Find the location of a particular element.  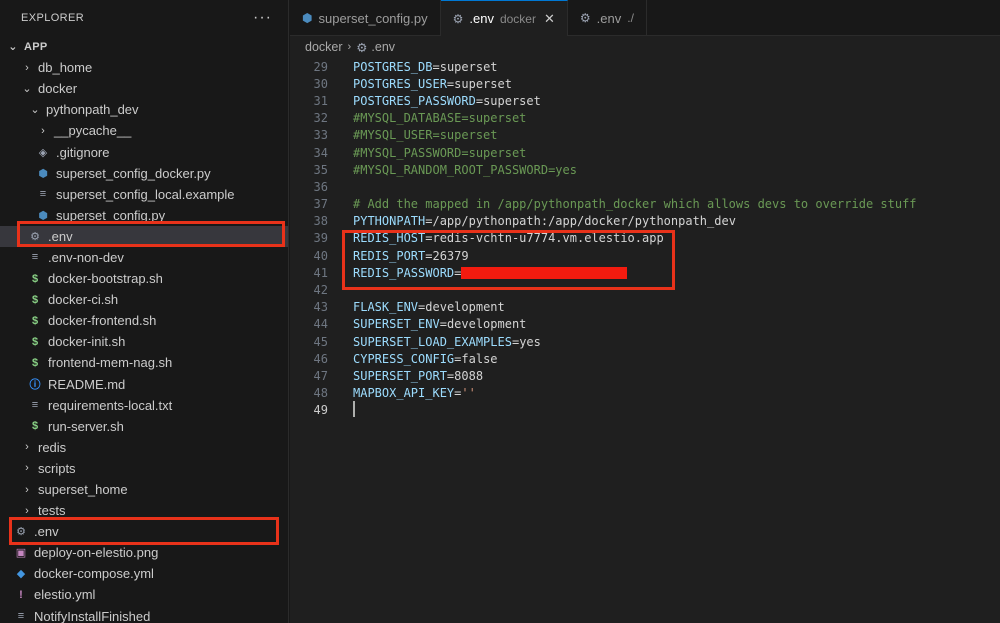

text-cursor is located at coordinates (354, 408).